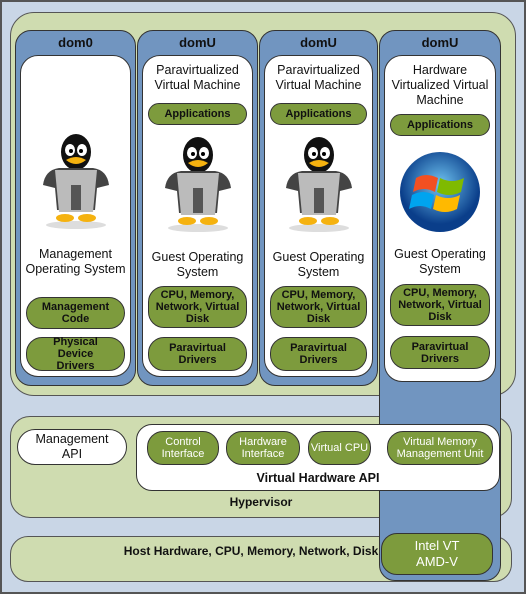  I want to click on intel-vt-amd-v: Intel VT AMD-V, so click(437, 554).